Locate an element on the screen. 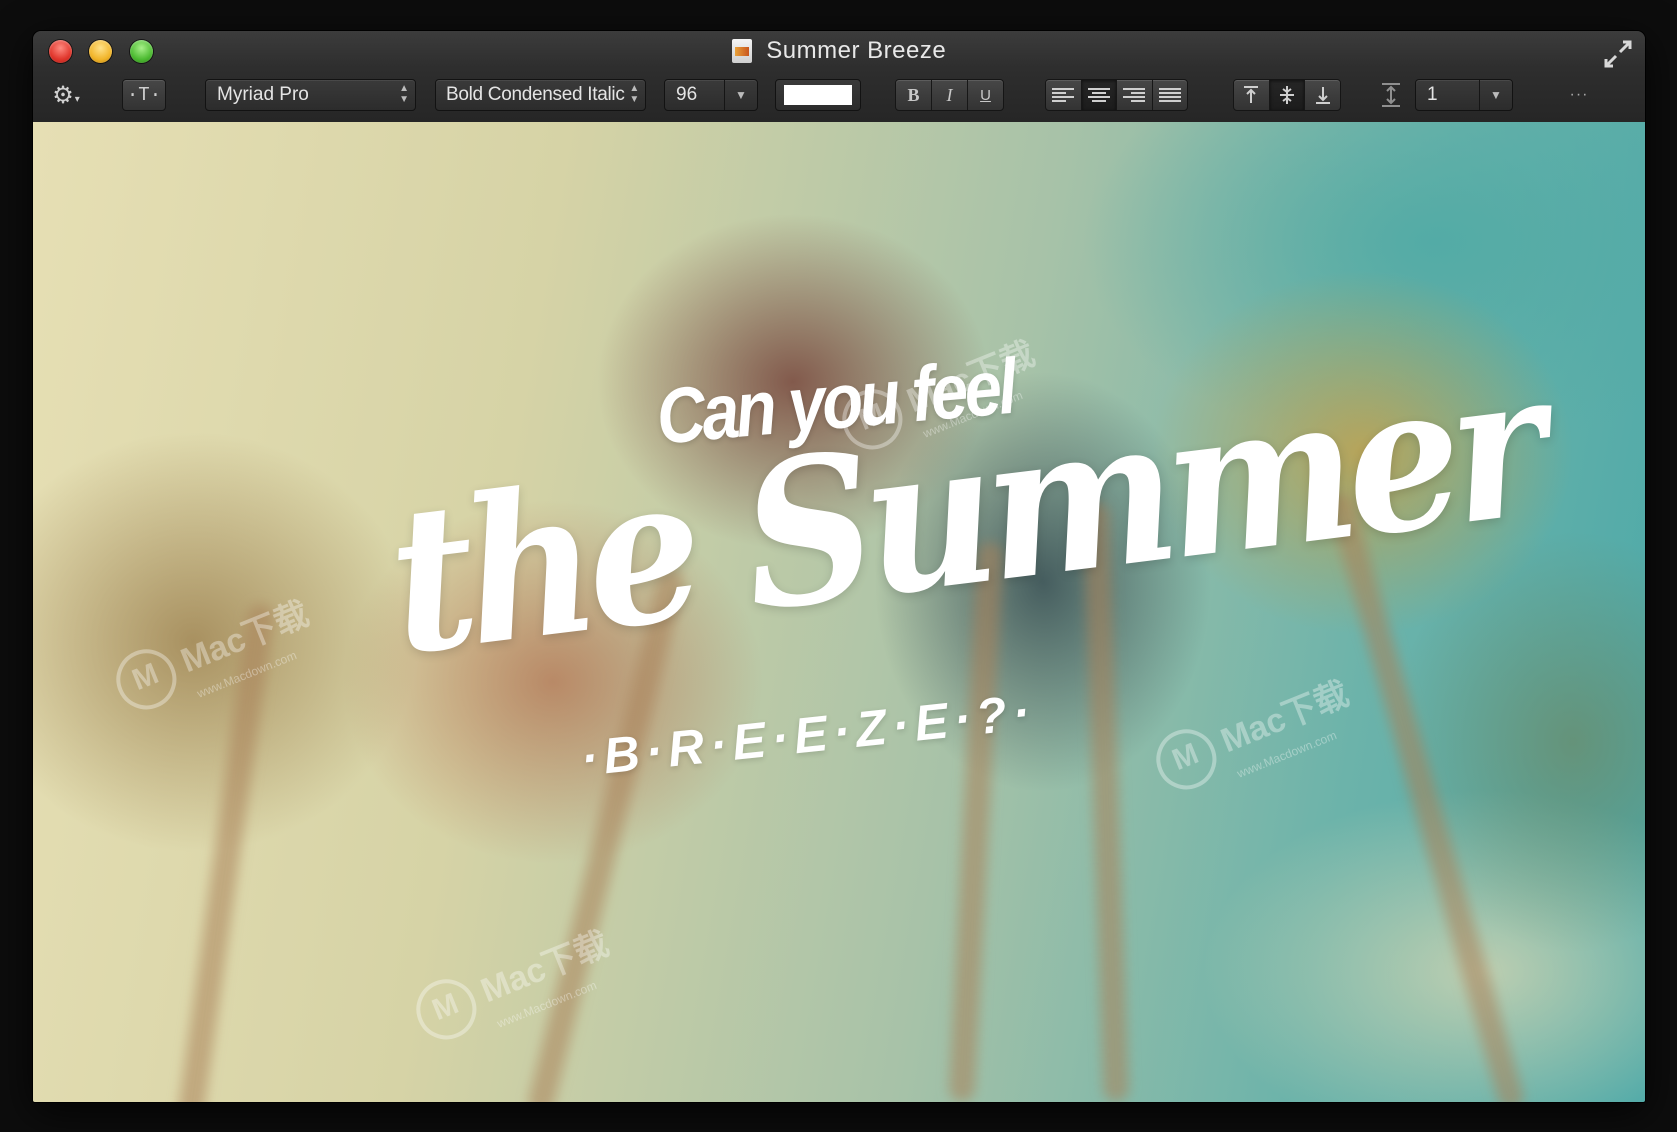 The image size is (1677, 1132). align-right-button is located at coordinates (1135, 95).